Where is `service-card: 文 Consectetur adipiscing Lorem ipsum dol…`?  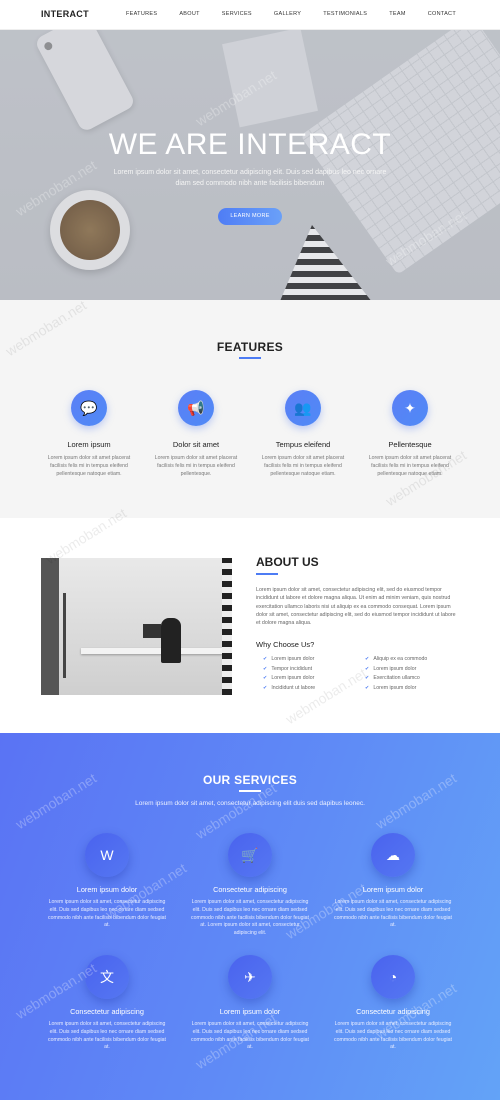 service-card: 文 Consectetur adipiscing Lorem ipsum dol… is located at coordinates (107, 1003).